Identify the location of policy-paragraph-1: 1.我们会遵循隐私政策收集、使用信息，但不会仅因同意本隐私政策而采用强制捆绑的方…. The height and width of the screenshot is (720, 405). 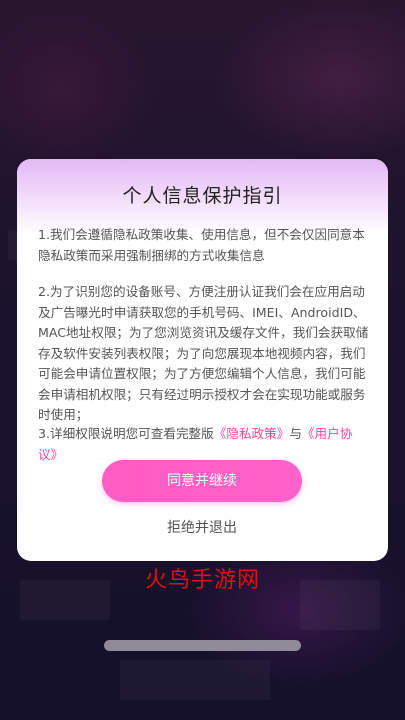
(201, 245).